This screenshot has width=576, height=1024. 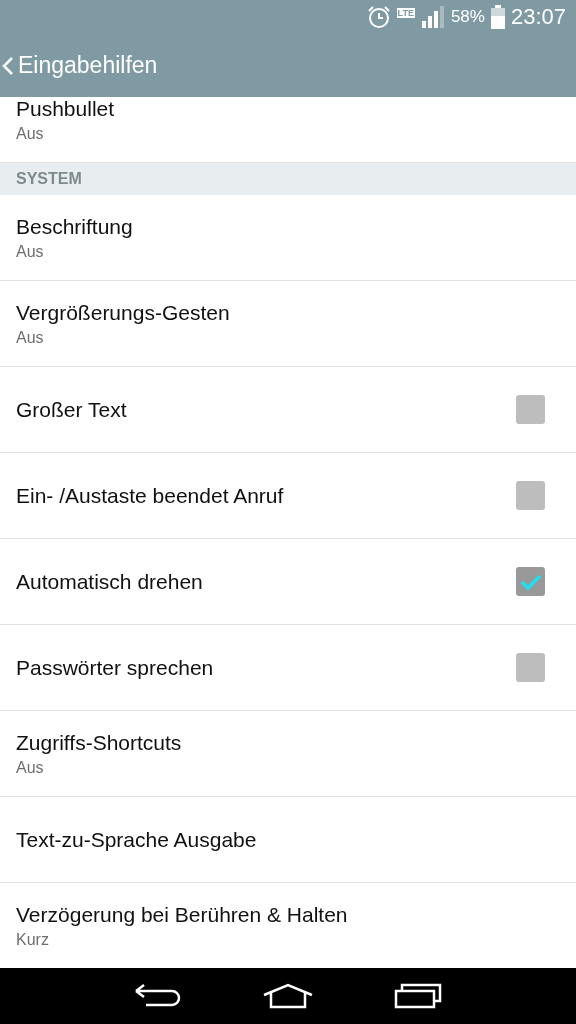 What do you see at coordinates (418, 996) in the screenshot?
I see `recent-apps-icon` at bounding box center [418, 996].